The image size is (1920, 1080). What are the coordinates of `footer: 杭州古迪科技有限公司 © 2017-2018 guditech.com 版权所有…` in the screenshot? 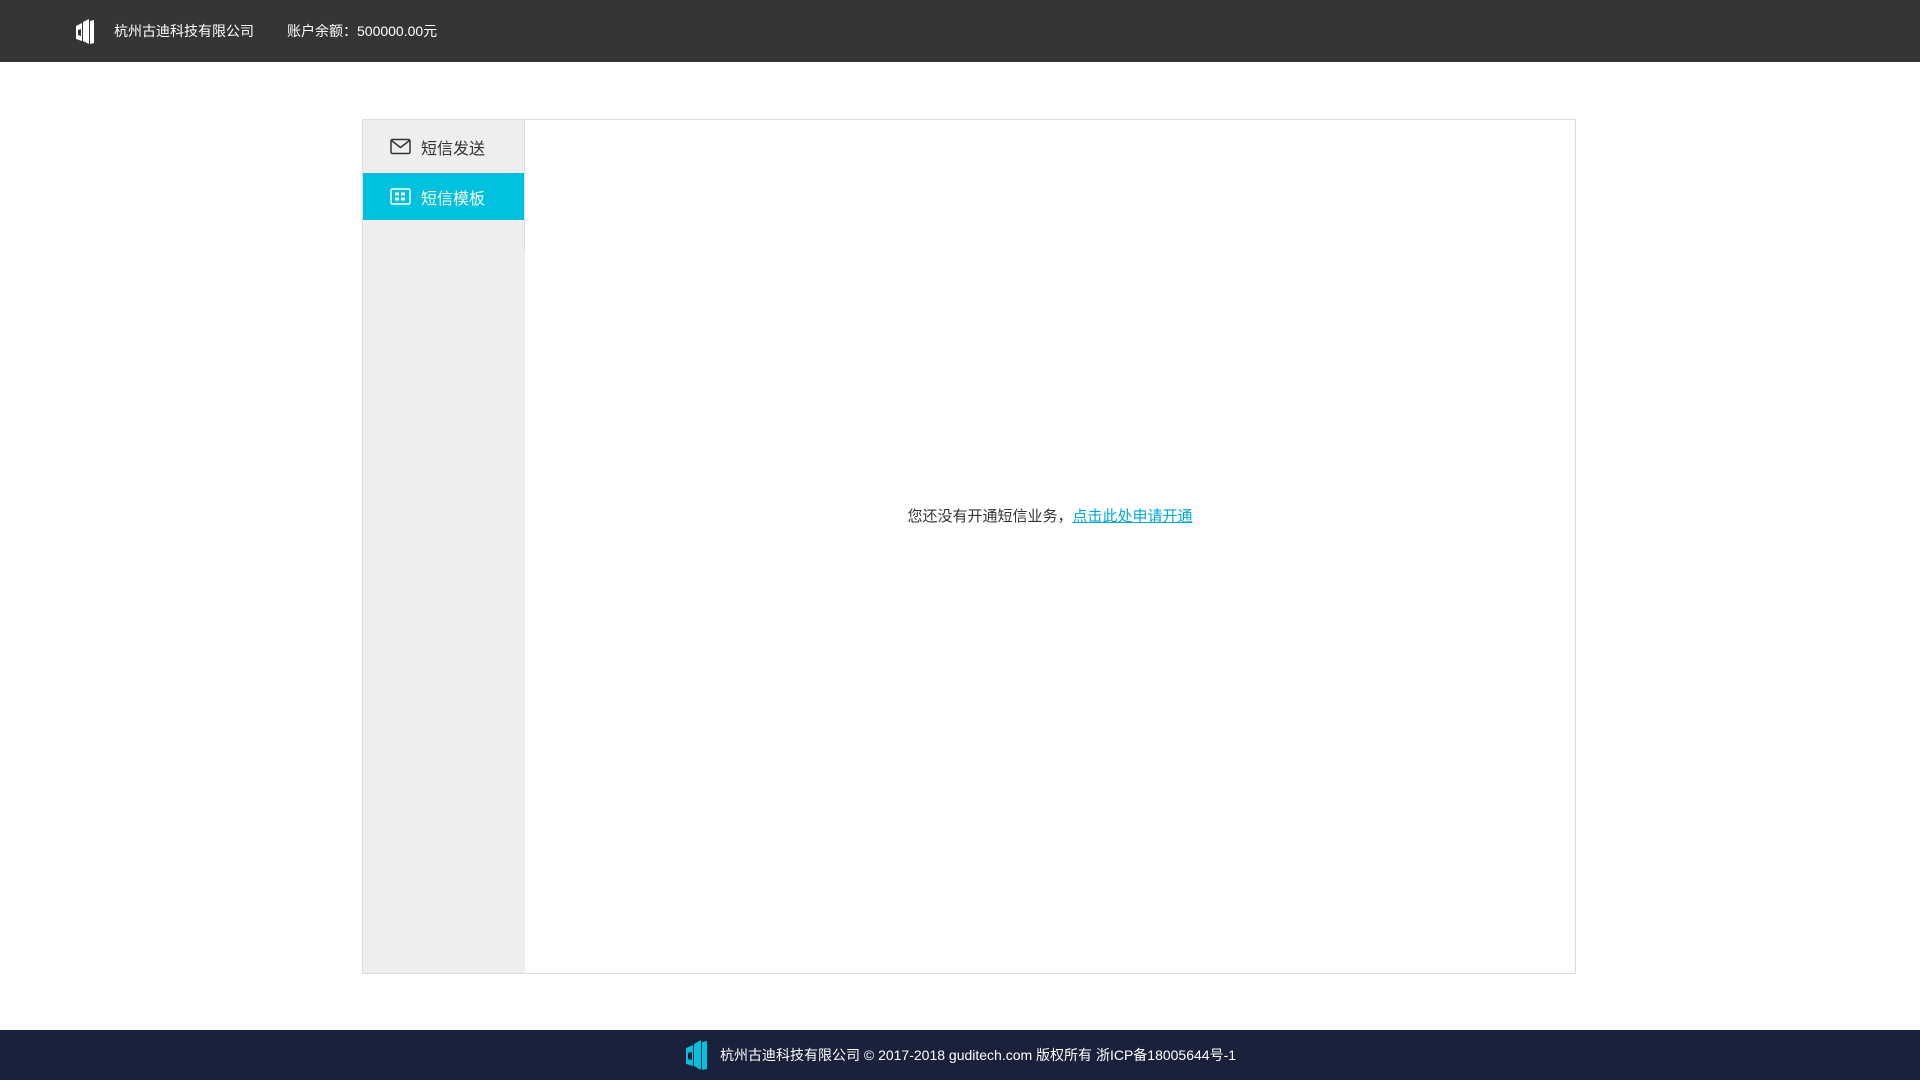 It's located at (960, 1055).